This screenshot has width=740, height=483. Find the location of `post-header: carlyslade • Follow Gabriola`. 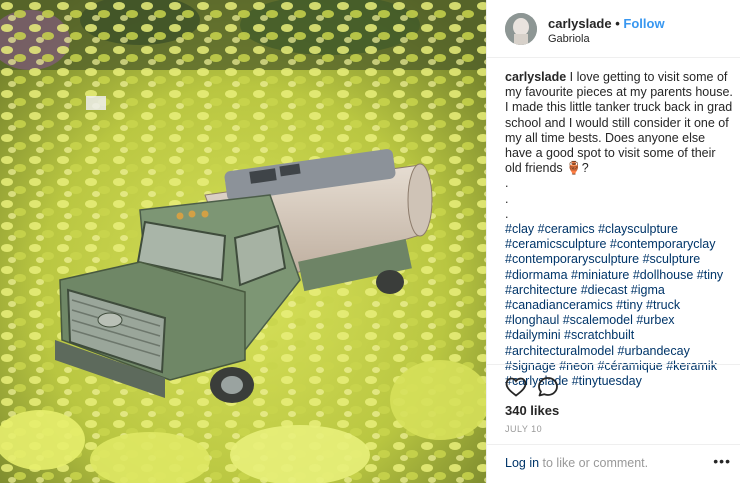

post-header: carlyslade • Follow Gabriola is located at coordinates (613, 29).